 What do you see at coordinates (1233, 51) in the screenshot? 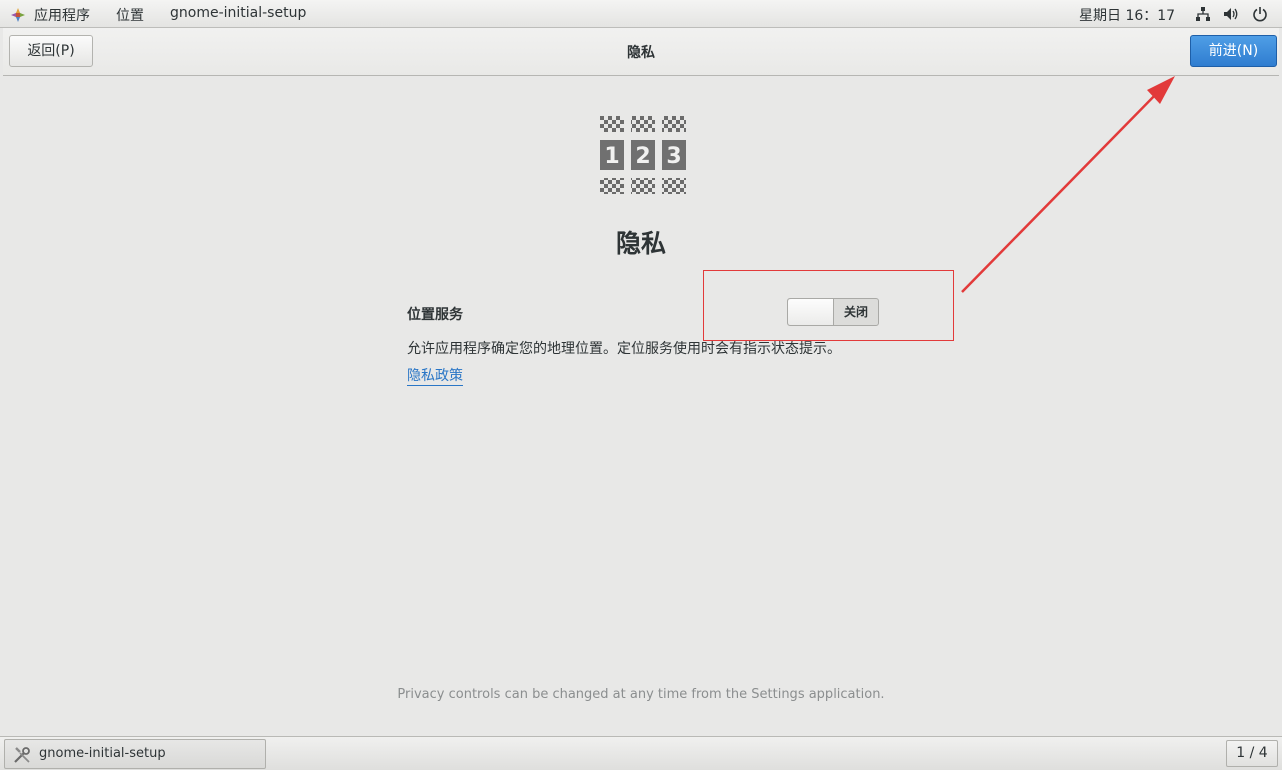
I see `next-button: 前进(N)` at bounding box center [1233, 51].